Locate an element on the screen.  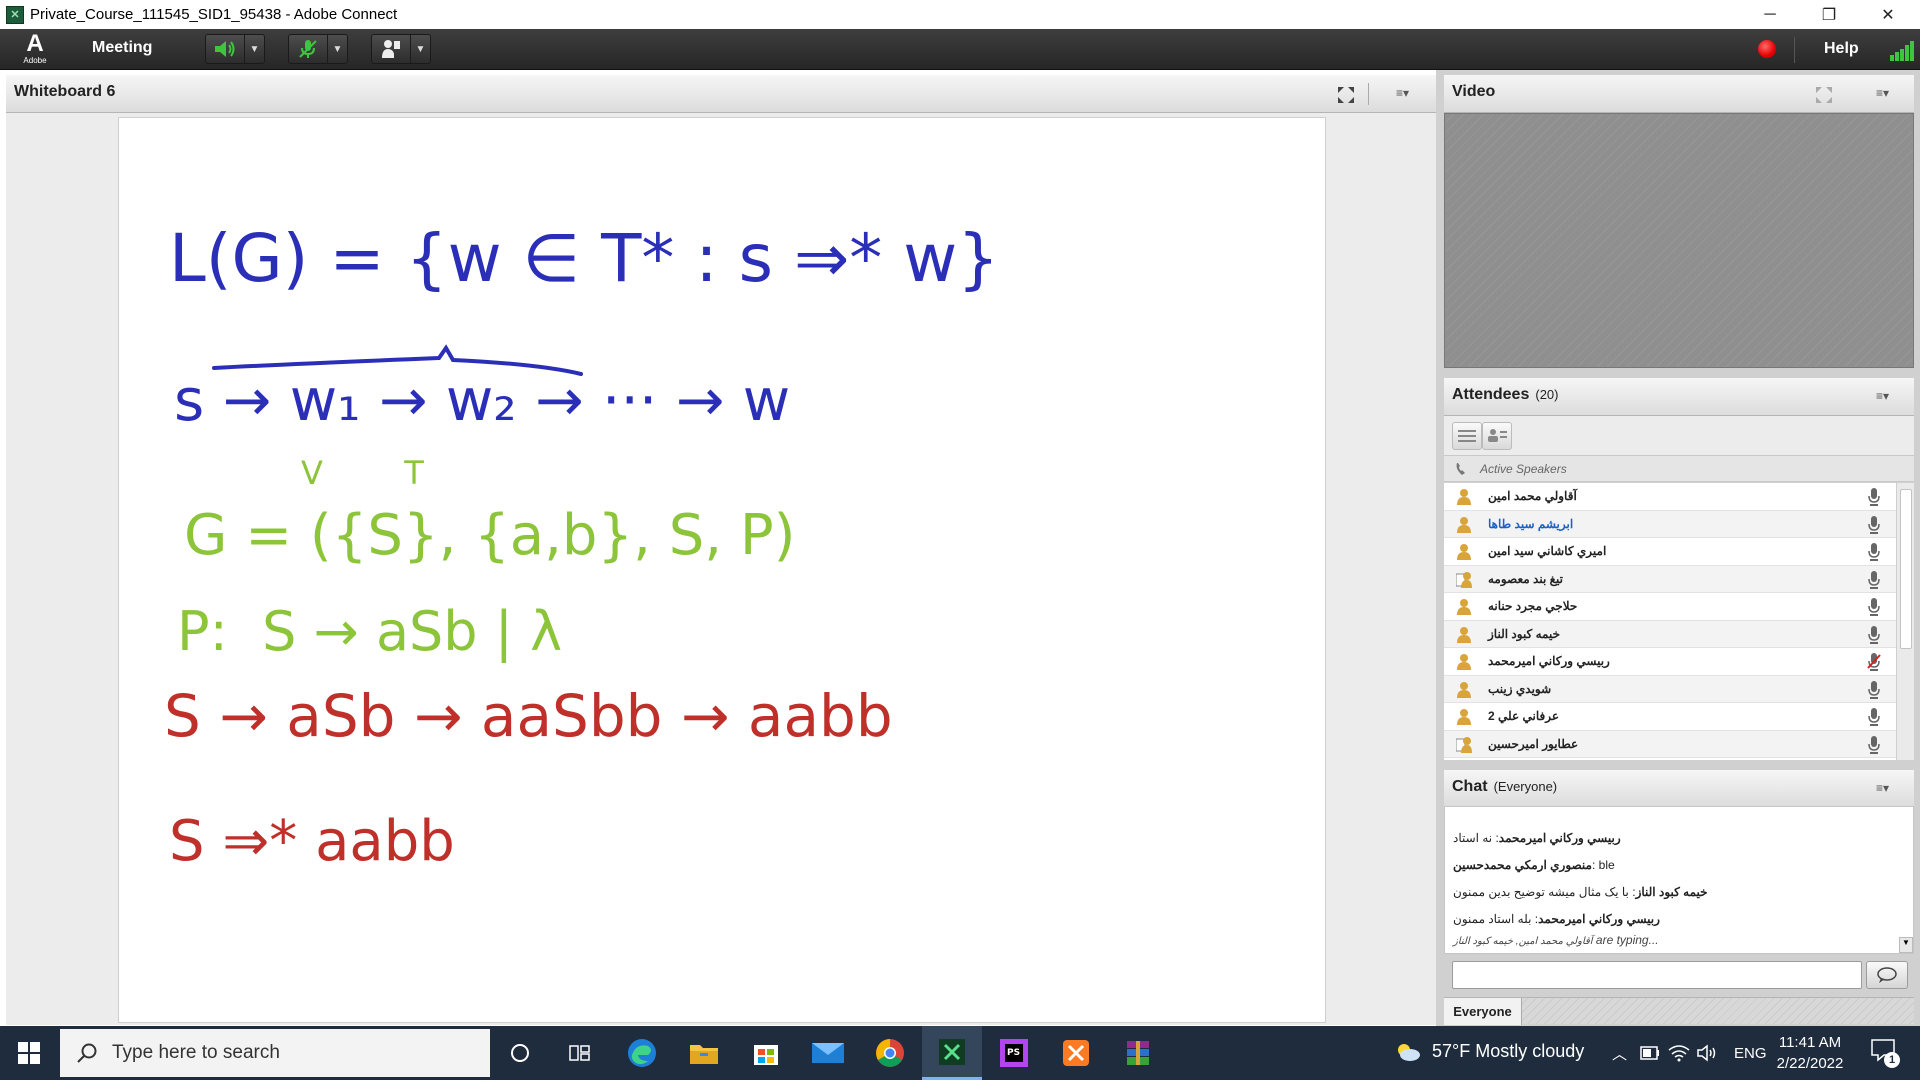
chat-title: Chat (Everyone) is located at coordinates (1505, 786).